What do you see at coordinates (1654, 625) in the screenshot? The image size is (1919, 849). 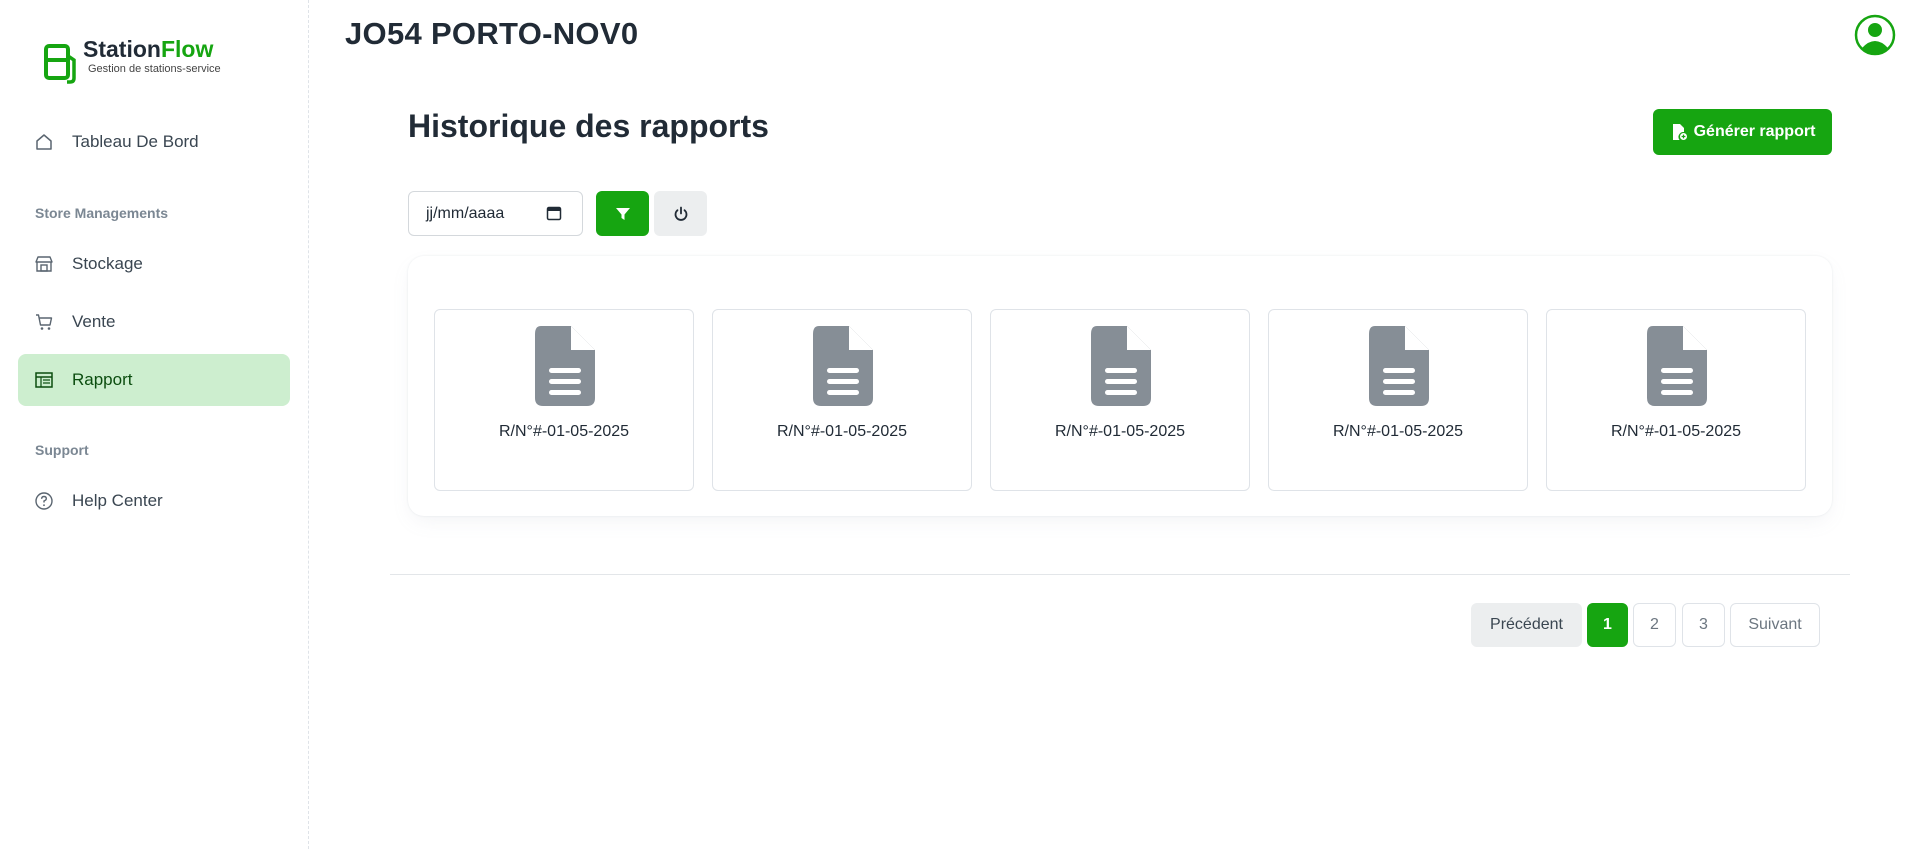 I see `pagination-page-2: 2` at bounding box center [1654, 625].